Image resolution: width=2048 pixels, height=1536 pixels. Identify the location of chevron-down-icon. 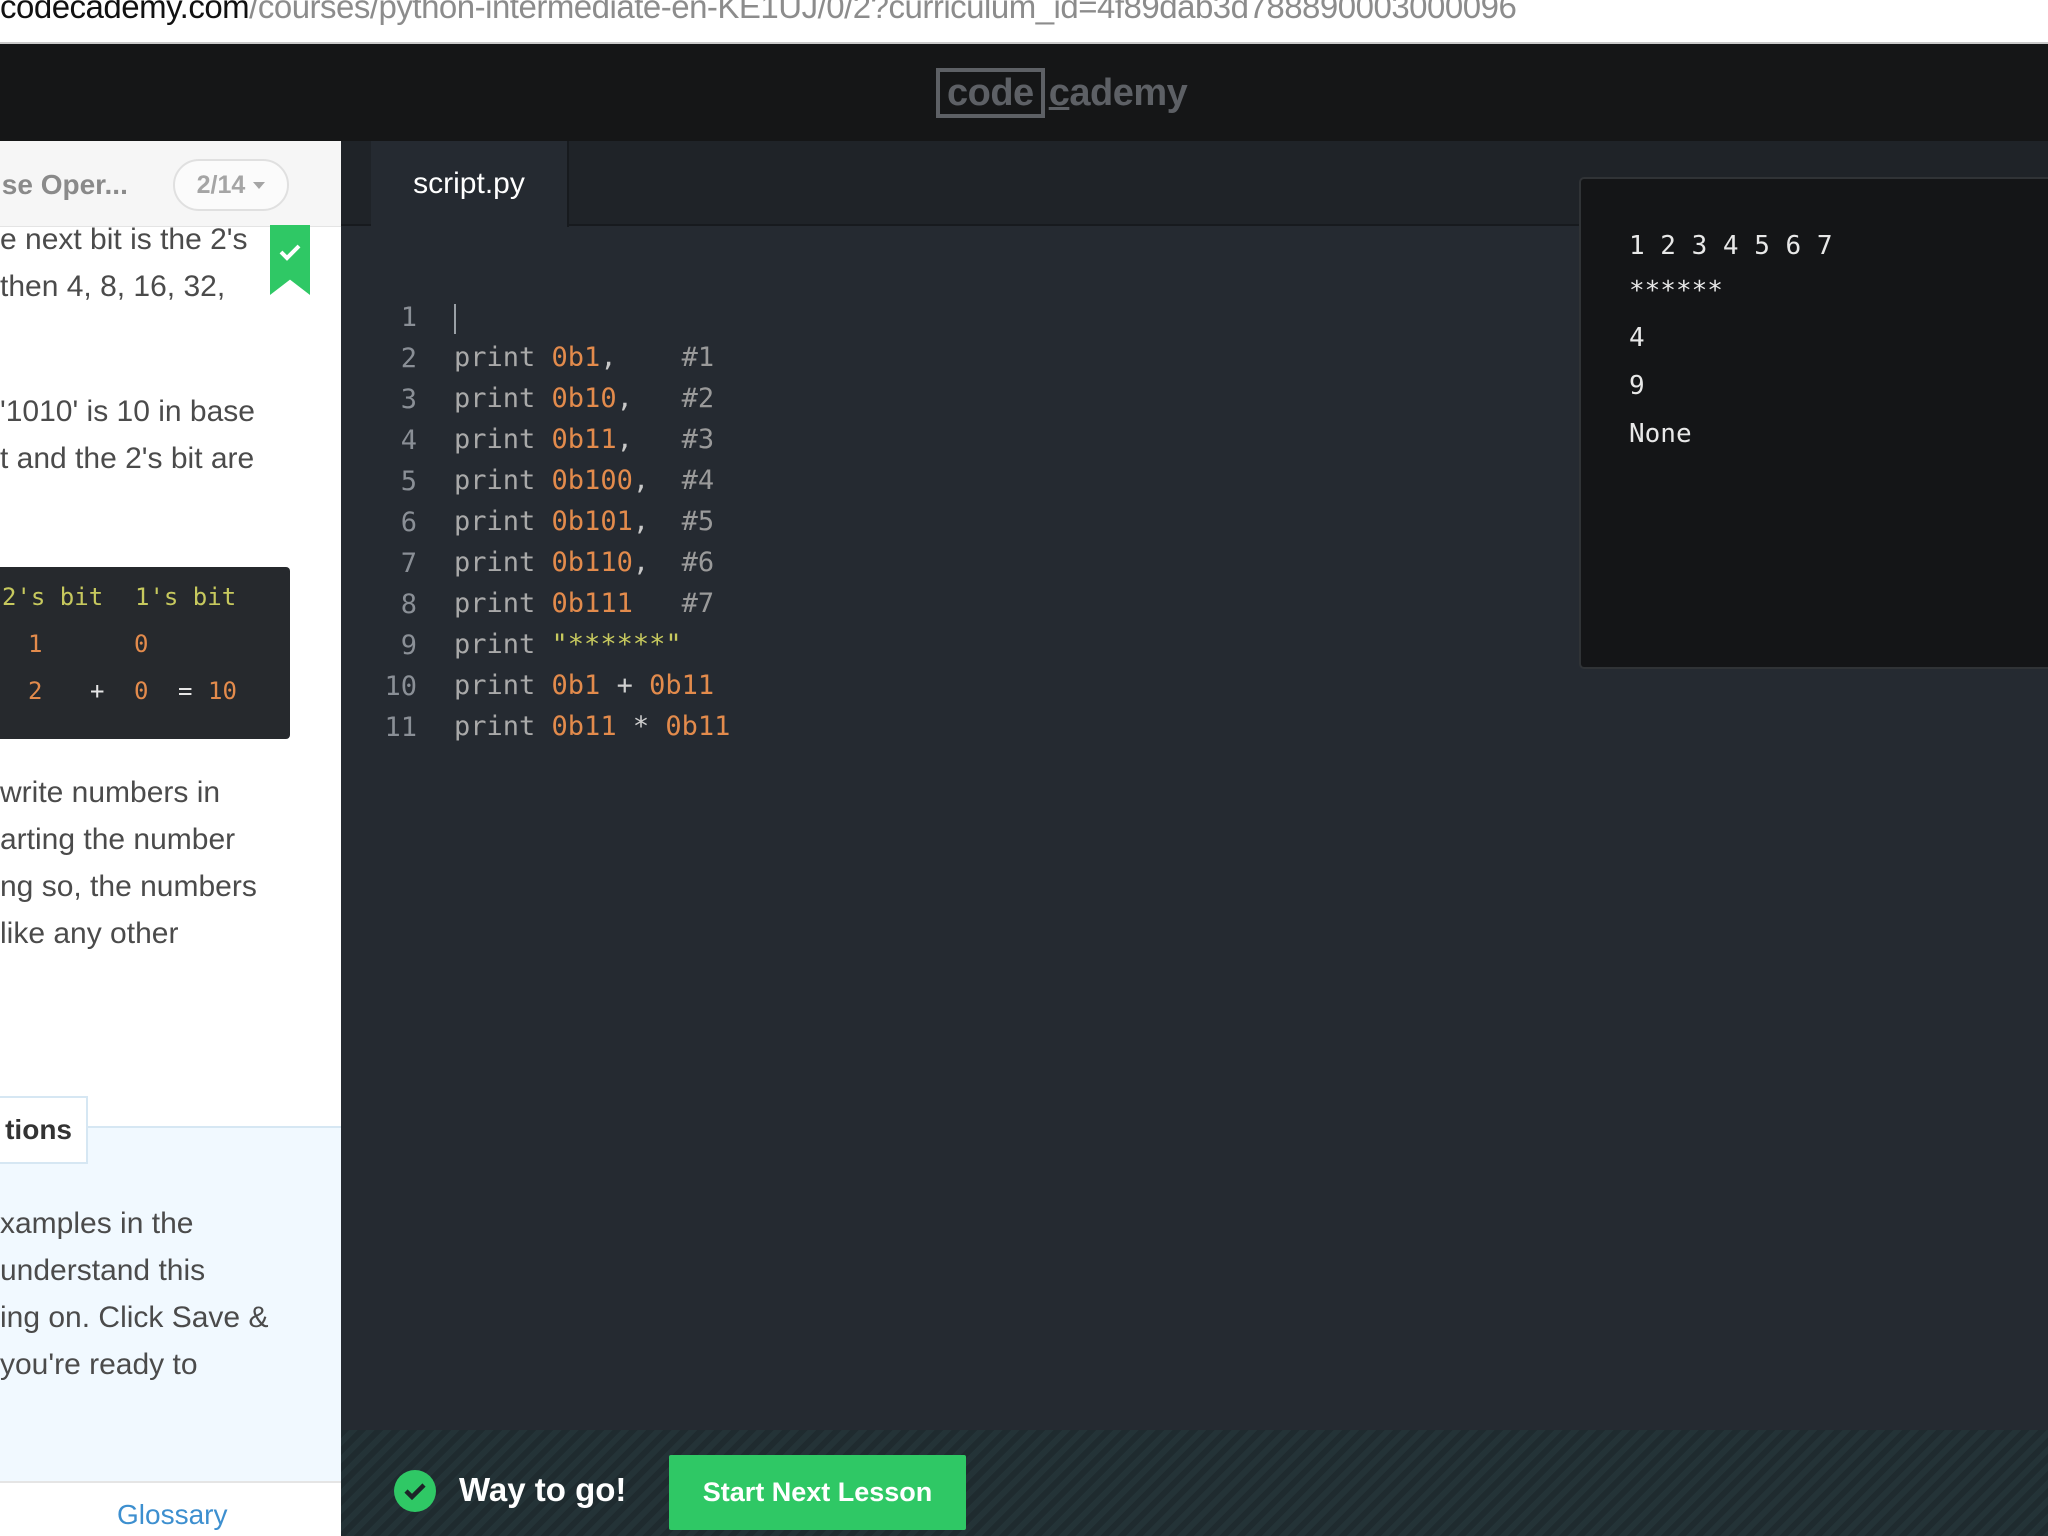
(259, 185).